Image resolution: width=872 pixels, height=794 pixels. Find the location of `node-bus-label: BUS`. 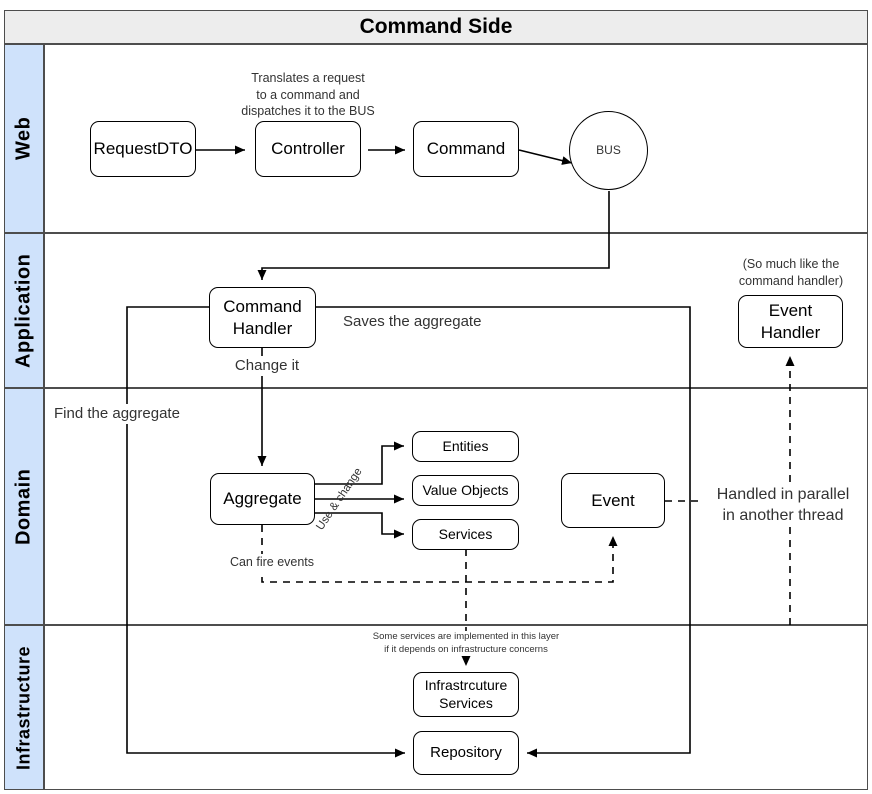

node-bus-label: BUS is located at coordinates (608, 150).